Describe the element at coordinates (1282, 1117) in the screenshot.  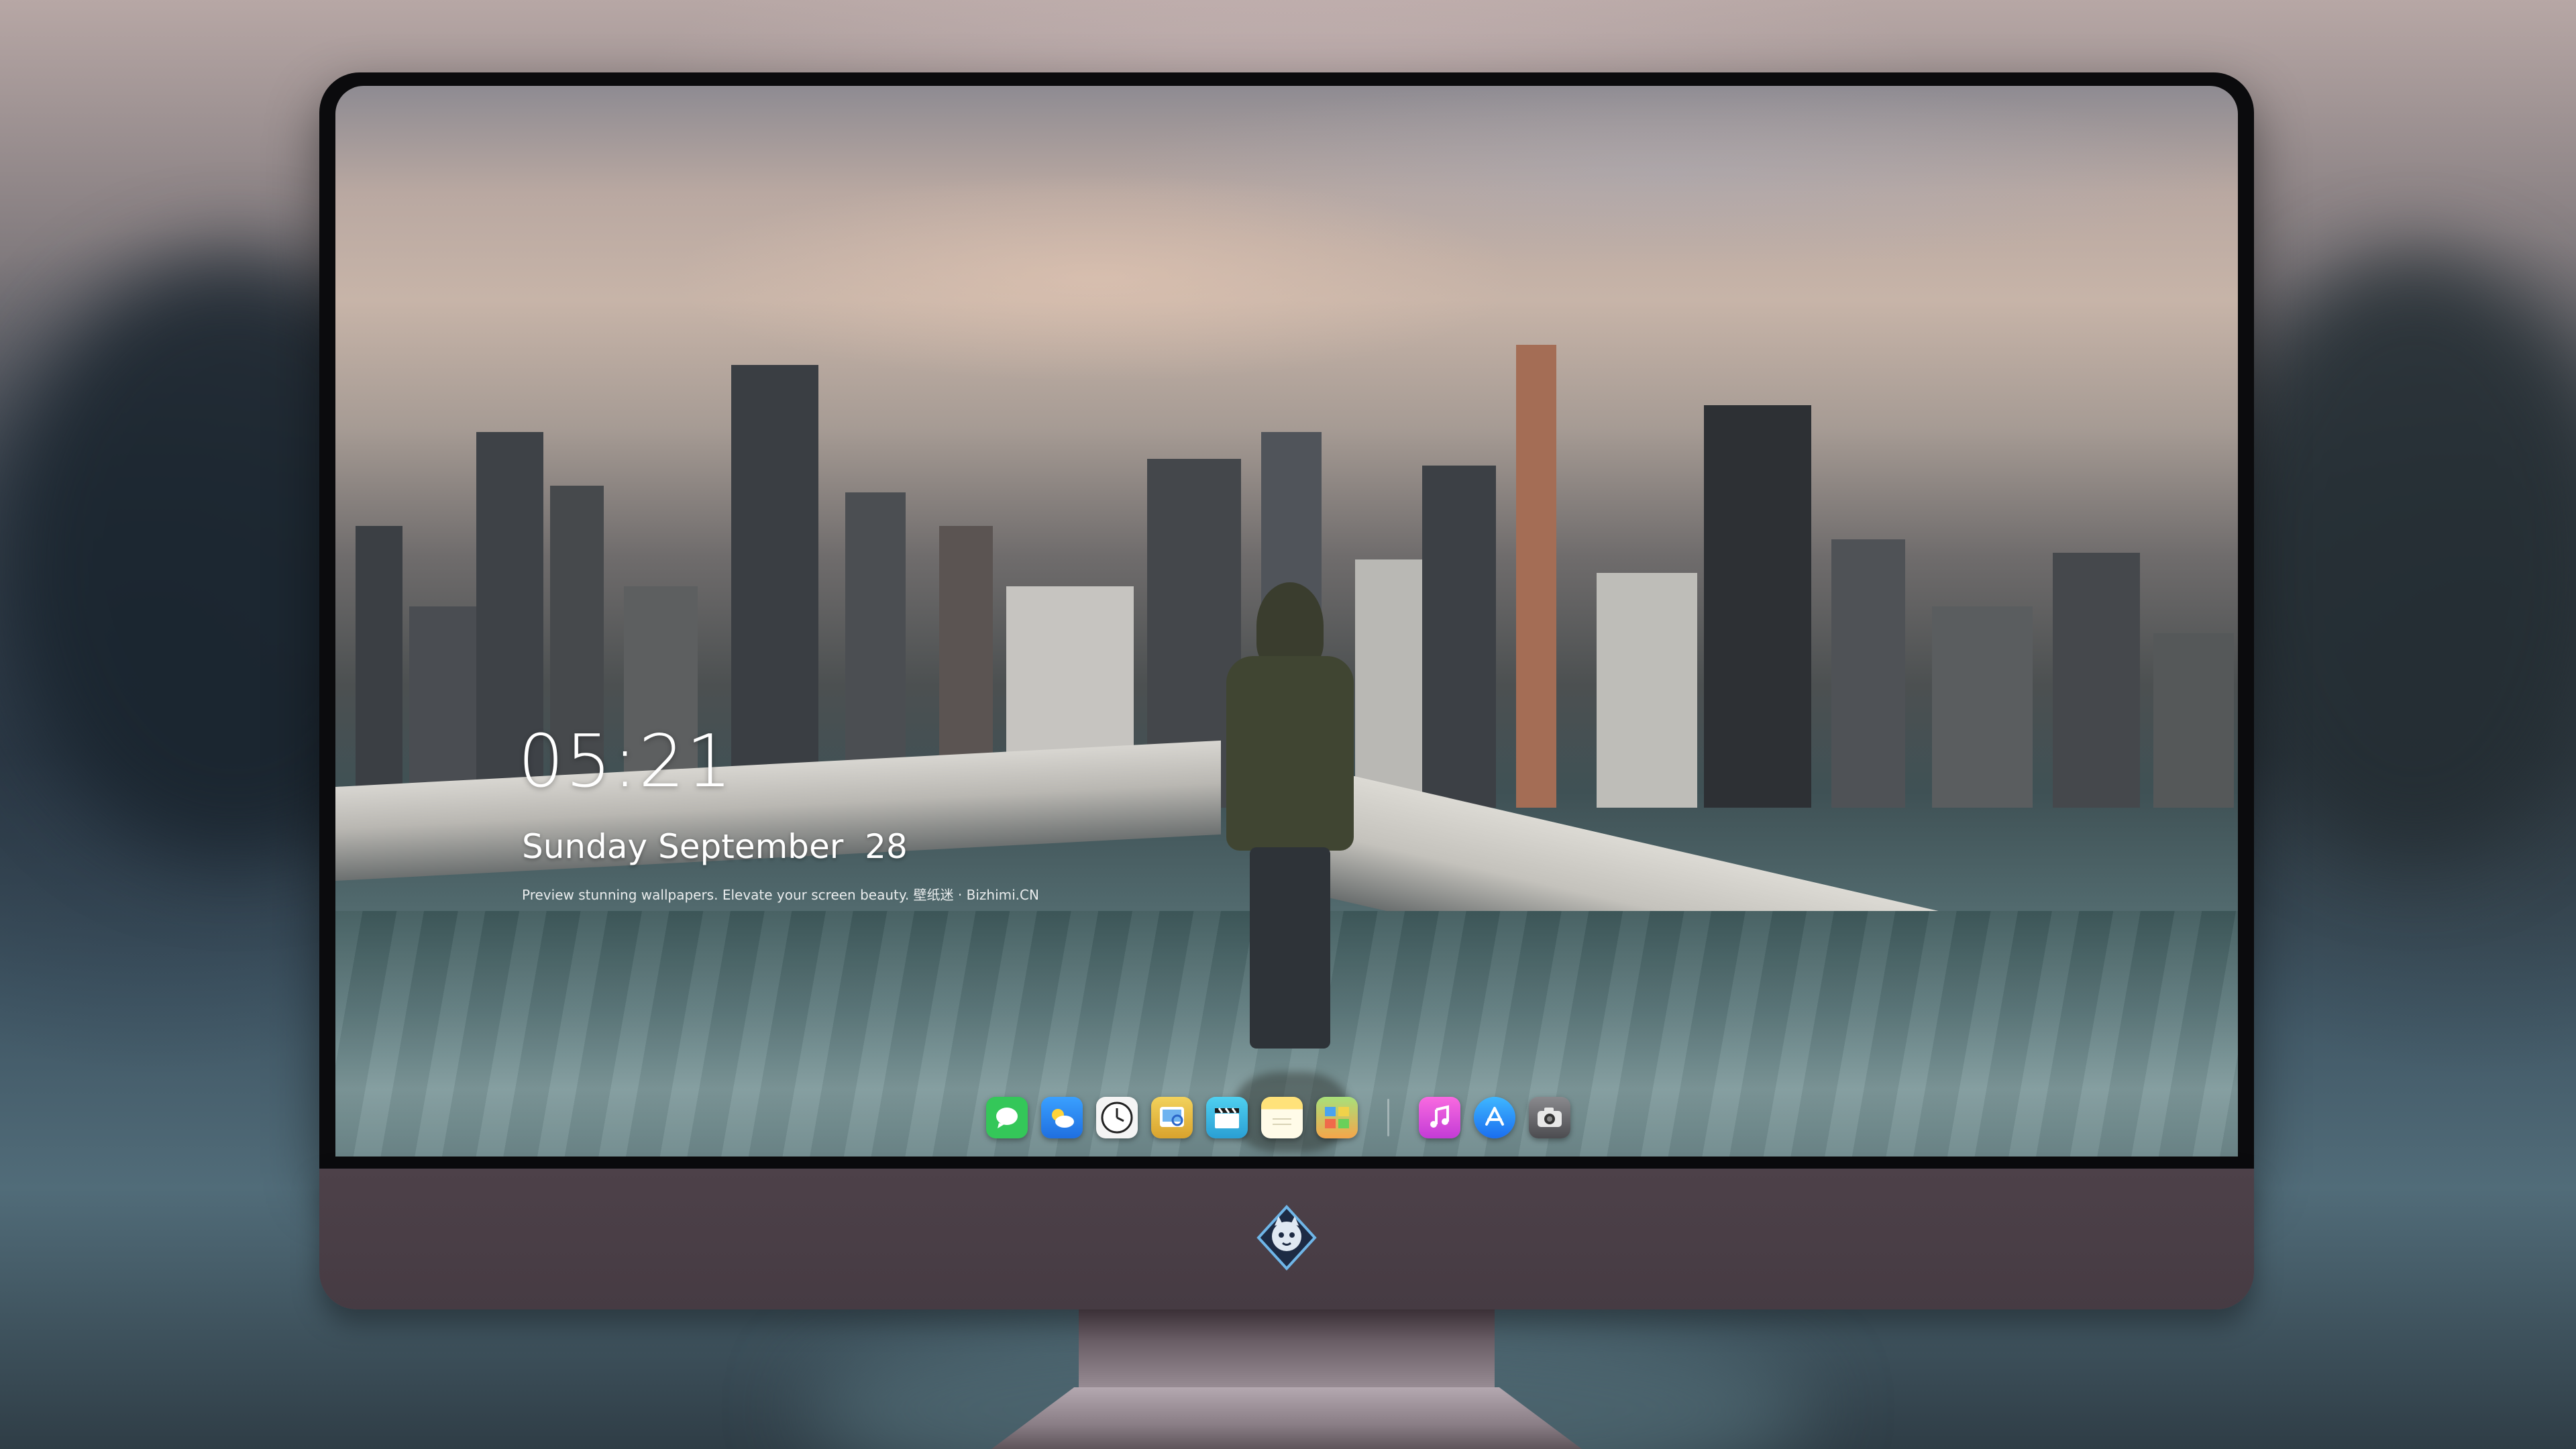
I see `notes-icon` at that location.